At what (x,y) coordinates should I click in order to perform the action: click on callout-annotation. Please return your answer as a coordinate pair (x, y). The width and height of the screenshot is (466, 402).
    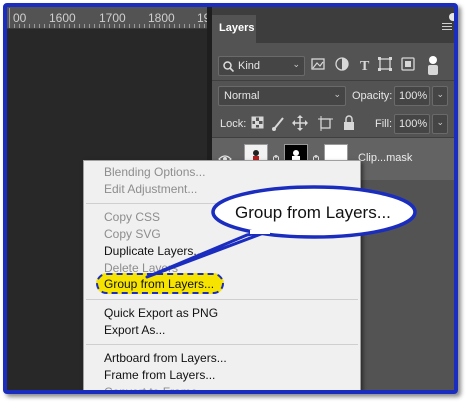
    Looking at the image, I should click on (281, 232).